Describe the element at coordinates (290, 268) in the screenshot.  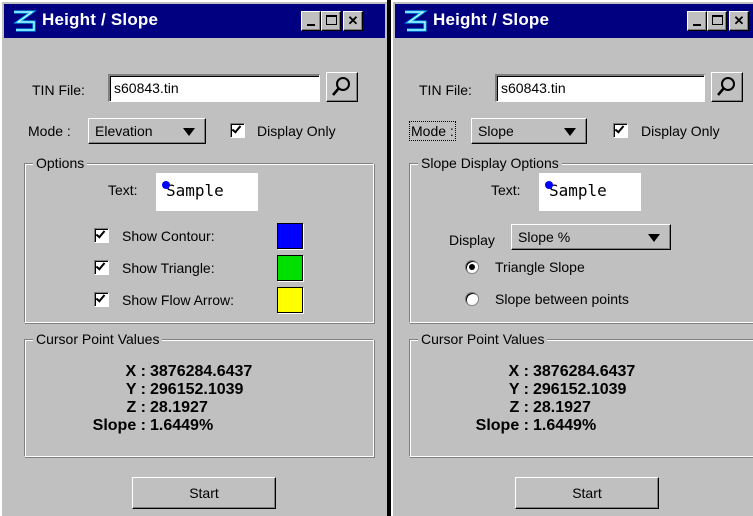
I see `triangle-color-swatch` at that location.